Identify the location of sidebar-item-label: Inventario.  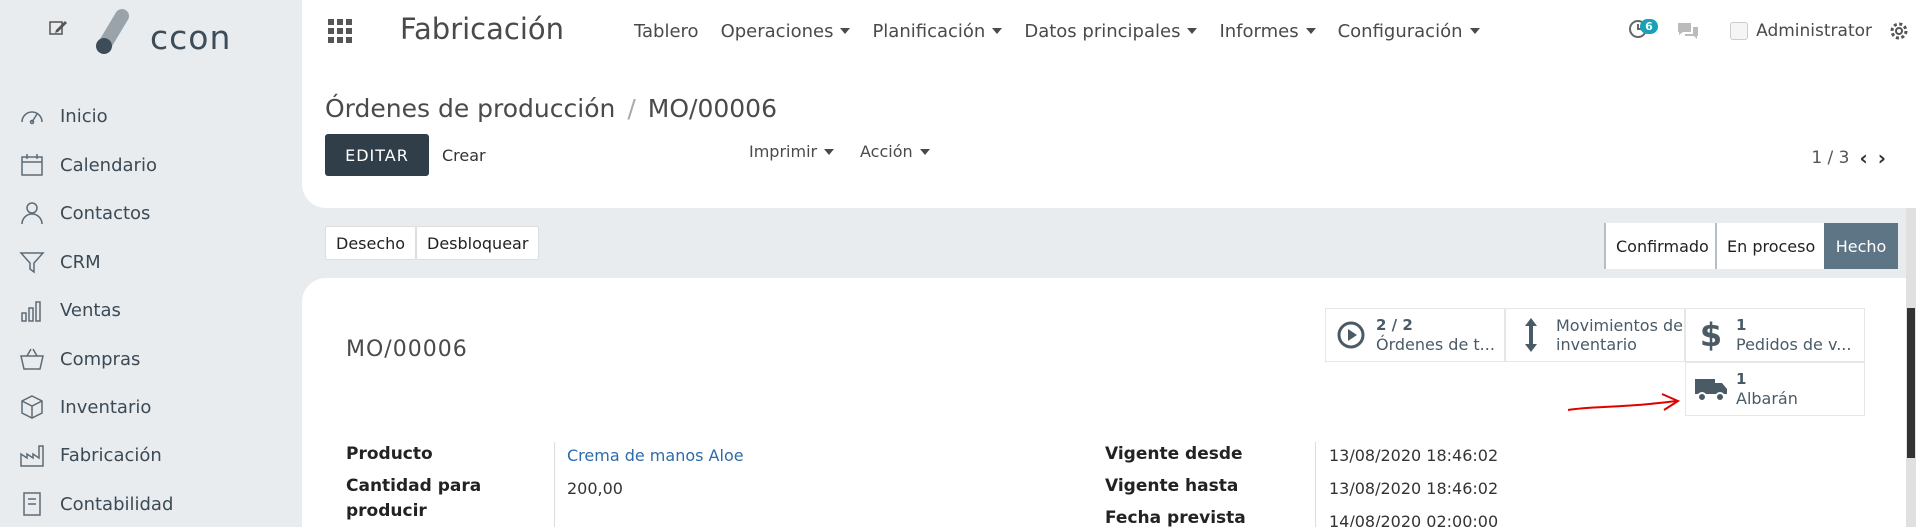
(106, 407).